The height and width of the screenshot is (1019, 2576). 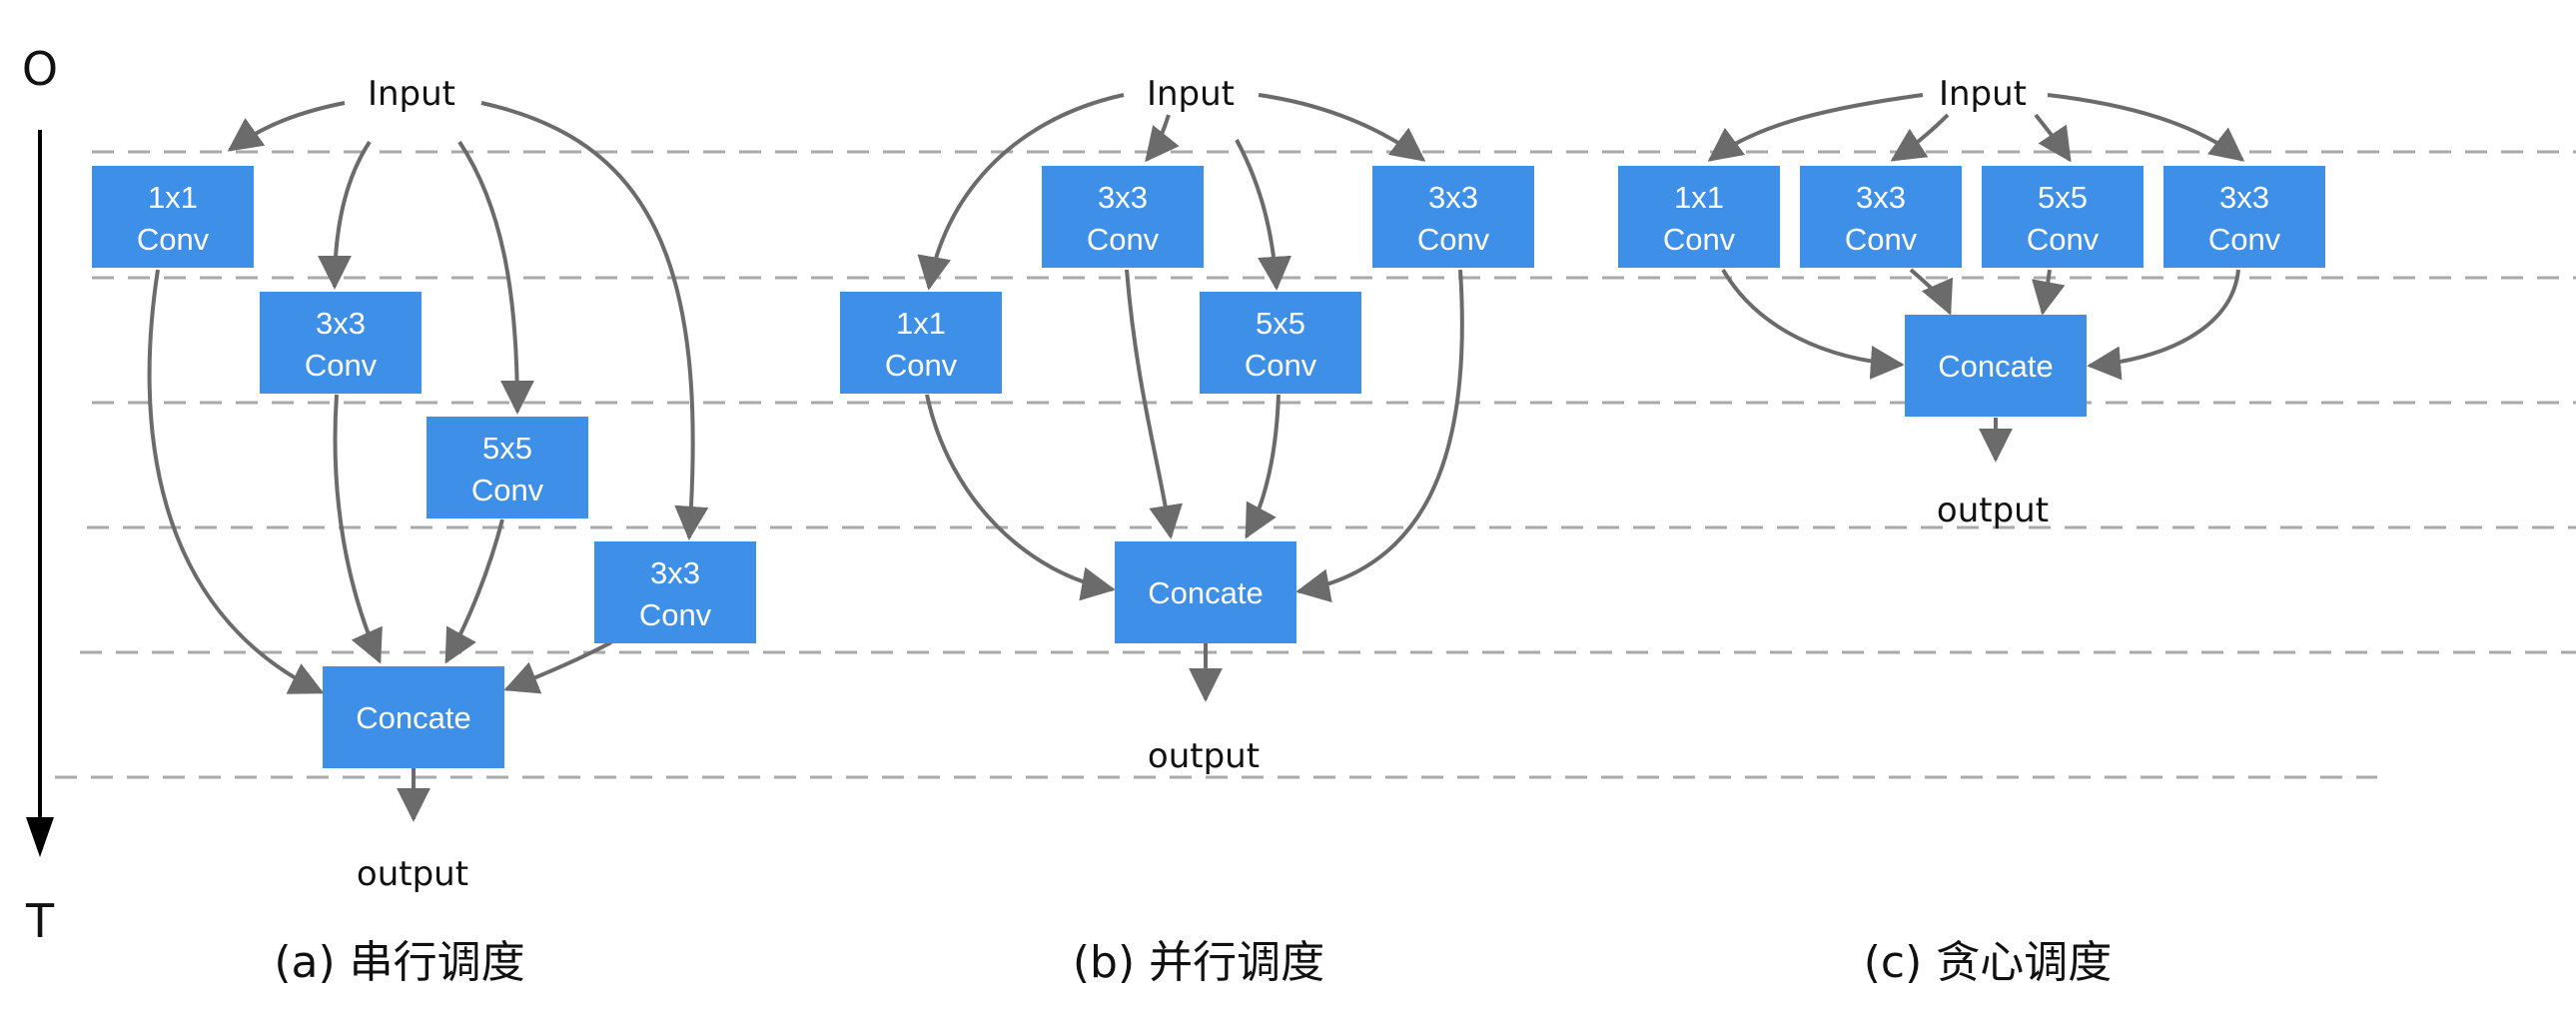 I want to click on panel-b-output-label: output, so click(x=1204, y=756).